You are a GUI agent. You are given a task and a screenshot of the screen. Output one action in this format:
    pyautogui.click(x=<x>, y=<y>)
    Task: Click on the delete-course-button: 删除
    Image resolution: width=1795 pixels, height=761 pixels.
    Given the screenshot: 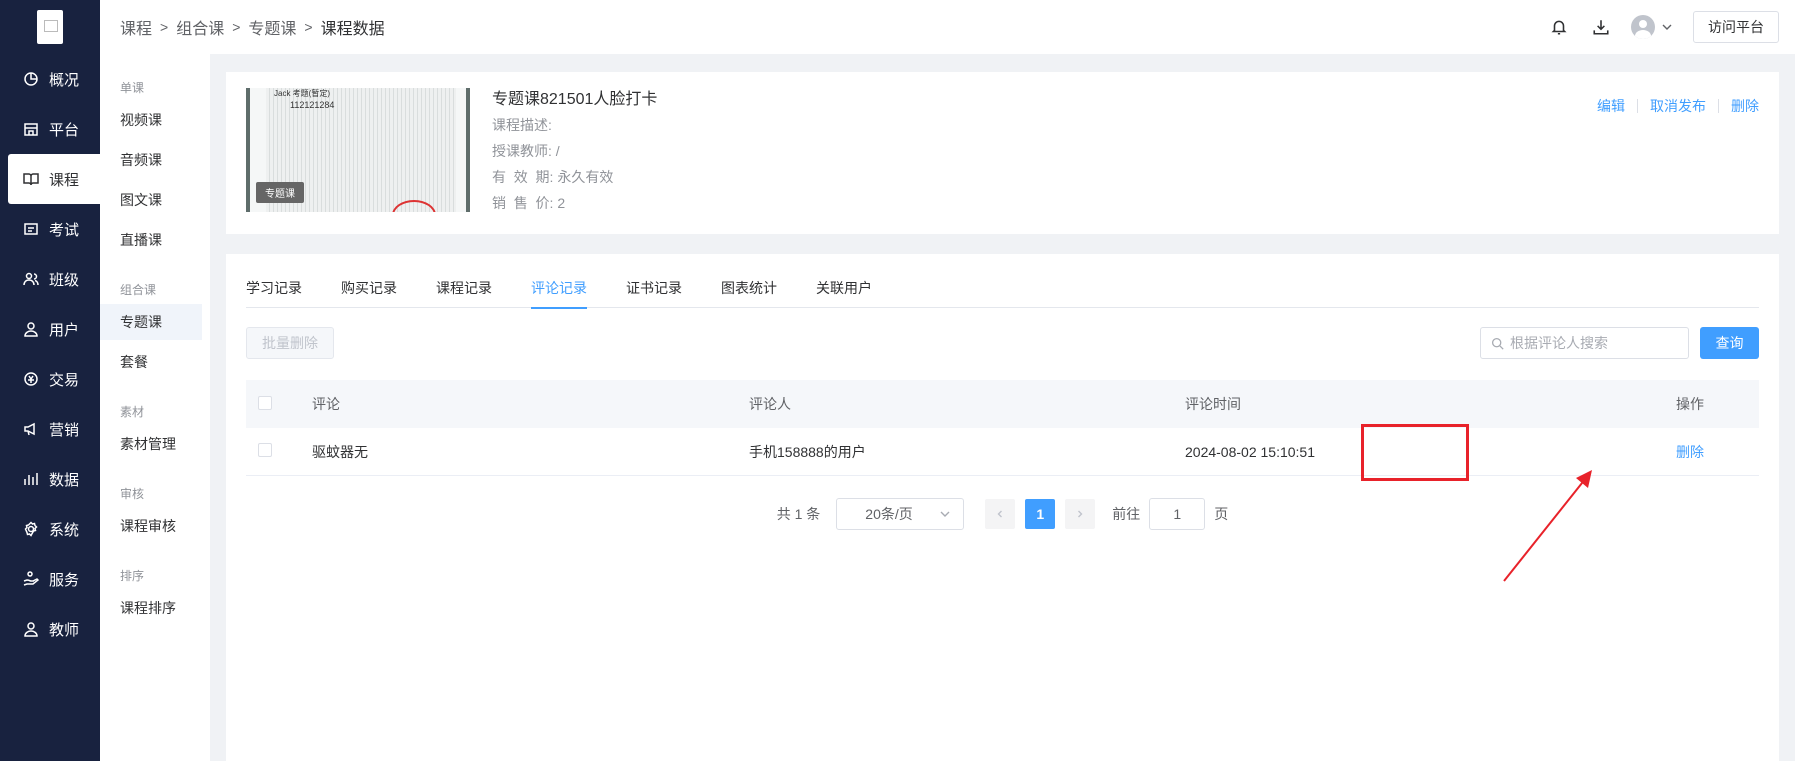 What is the action you would take?
    pyautogui.click(x=1745, y=106)
    